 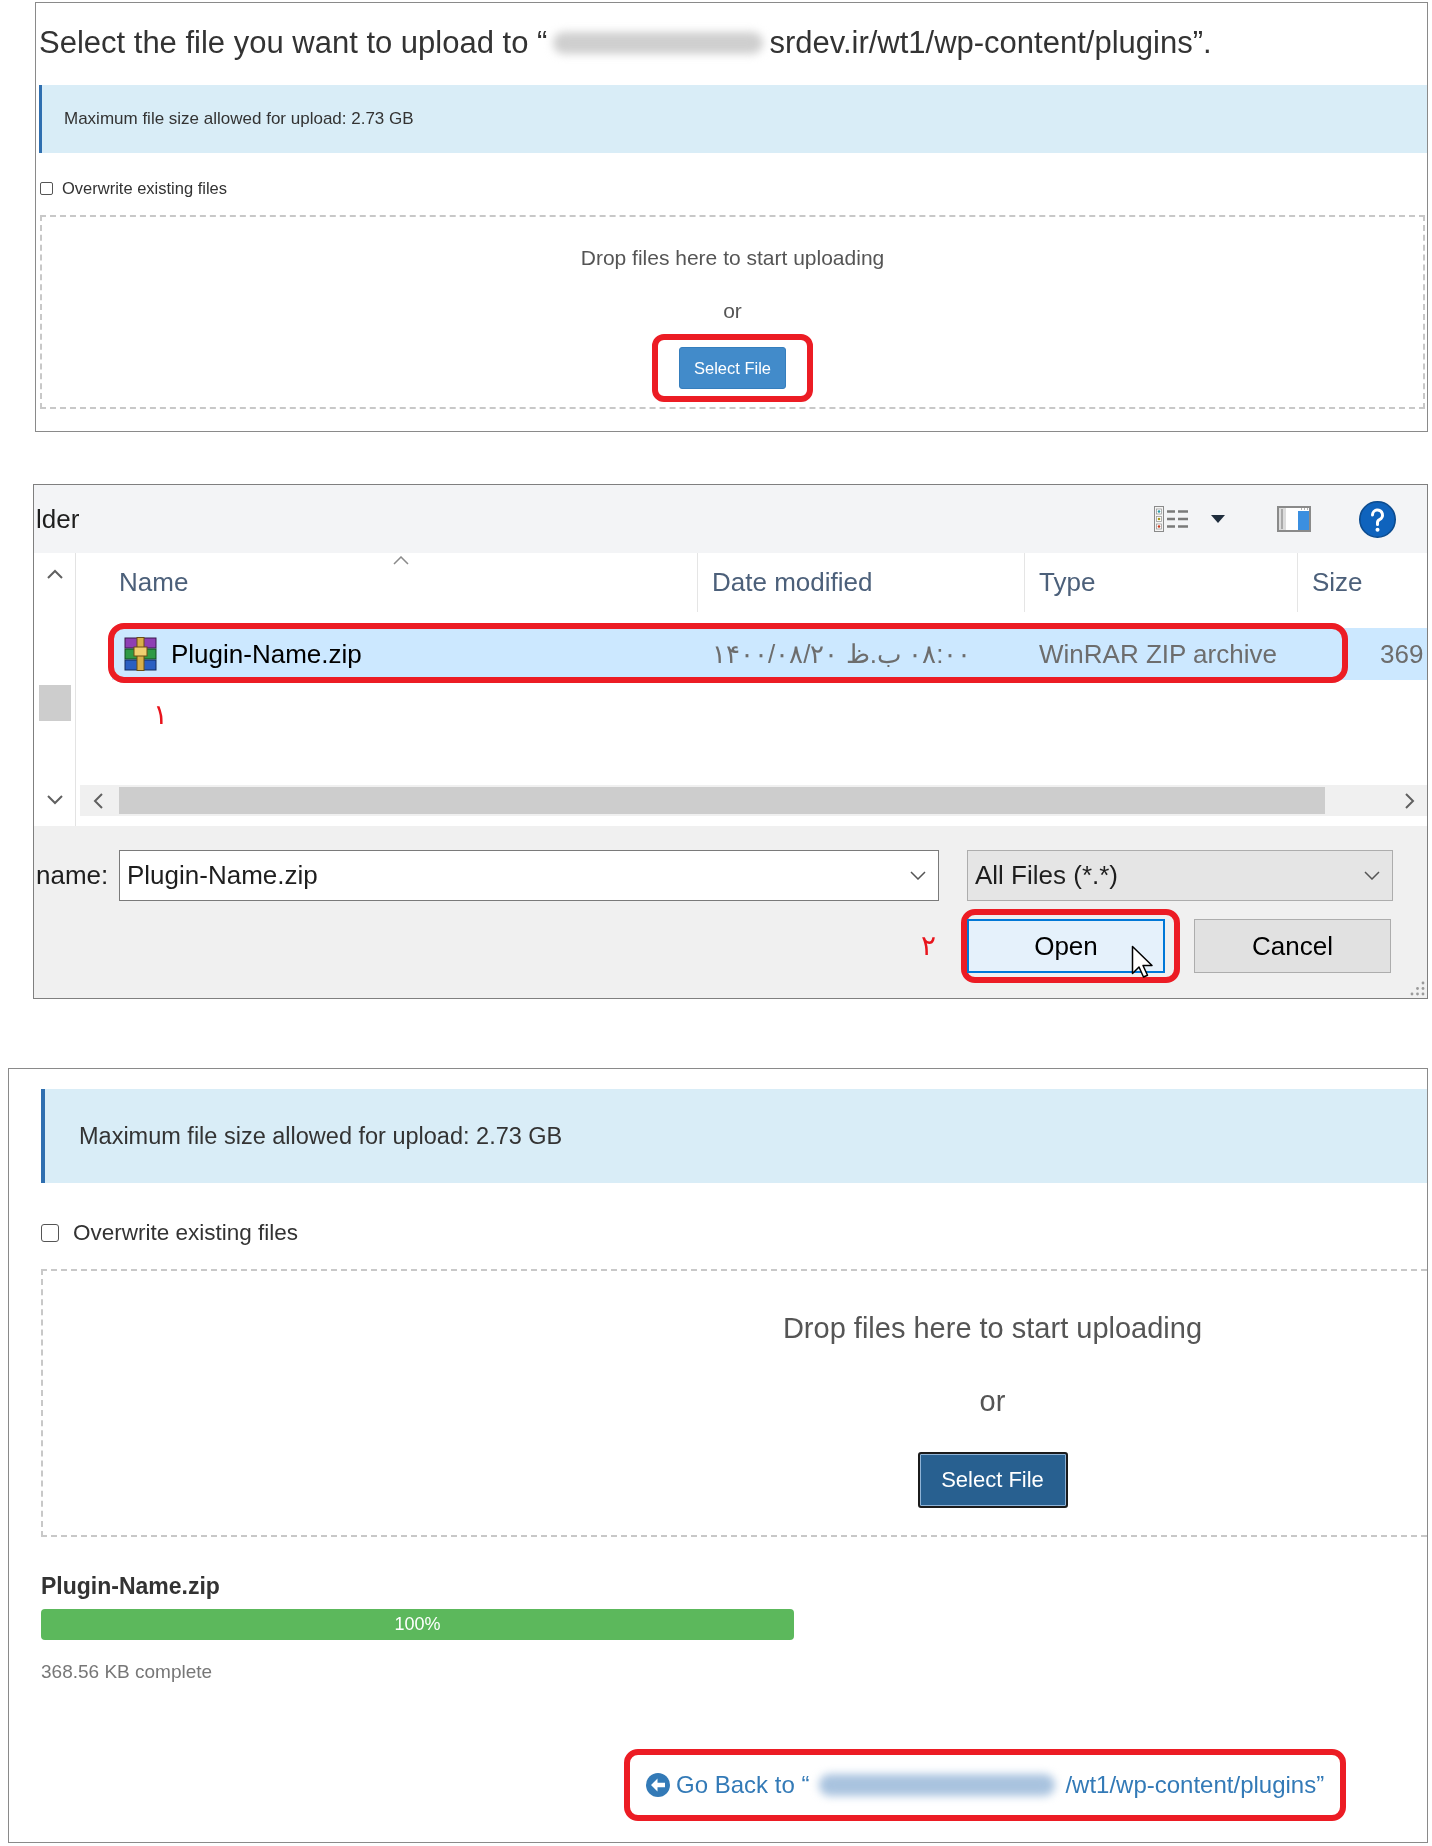 What do you see at coordinates (293, 43) in the screenshot?
I see `heading-text: Select the file you want to upload to “` at bounding box center [293, 43].